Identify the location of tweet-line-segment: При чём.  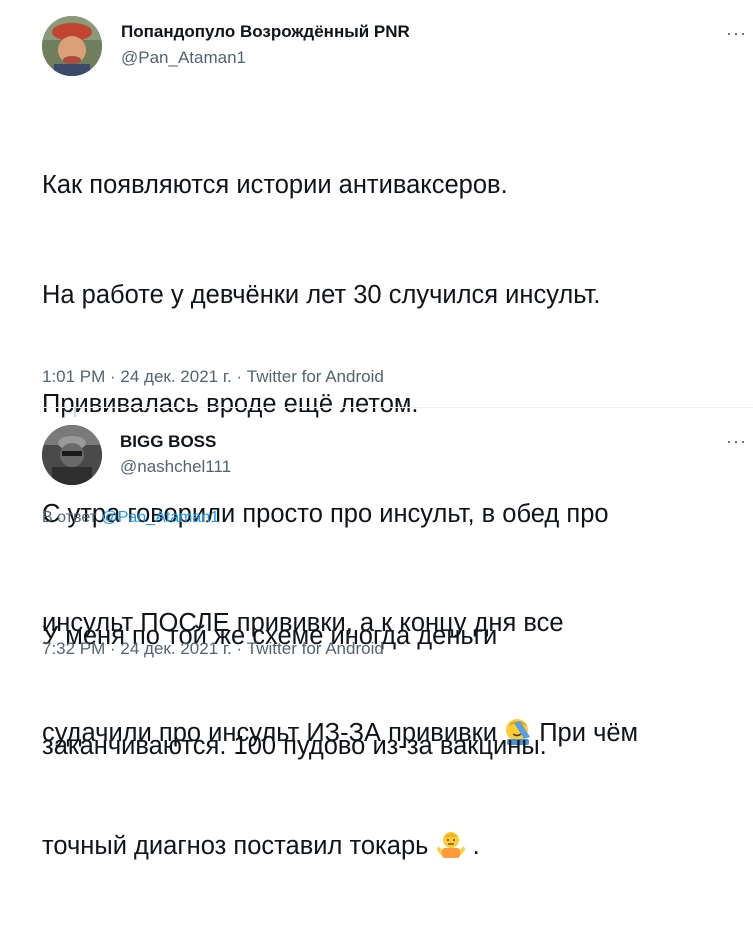
(585, 732).